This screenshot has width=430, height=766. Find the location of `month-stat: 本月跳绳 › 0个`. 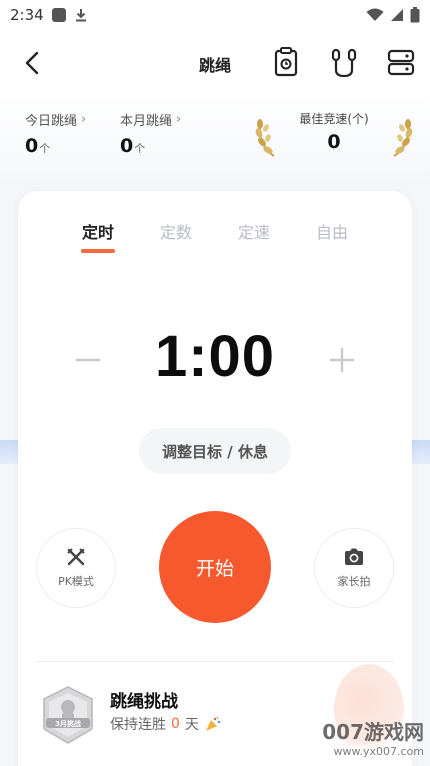

month-stat: 本月跳绳 › 0个 is located at coordinates (150, 133).